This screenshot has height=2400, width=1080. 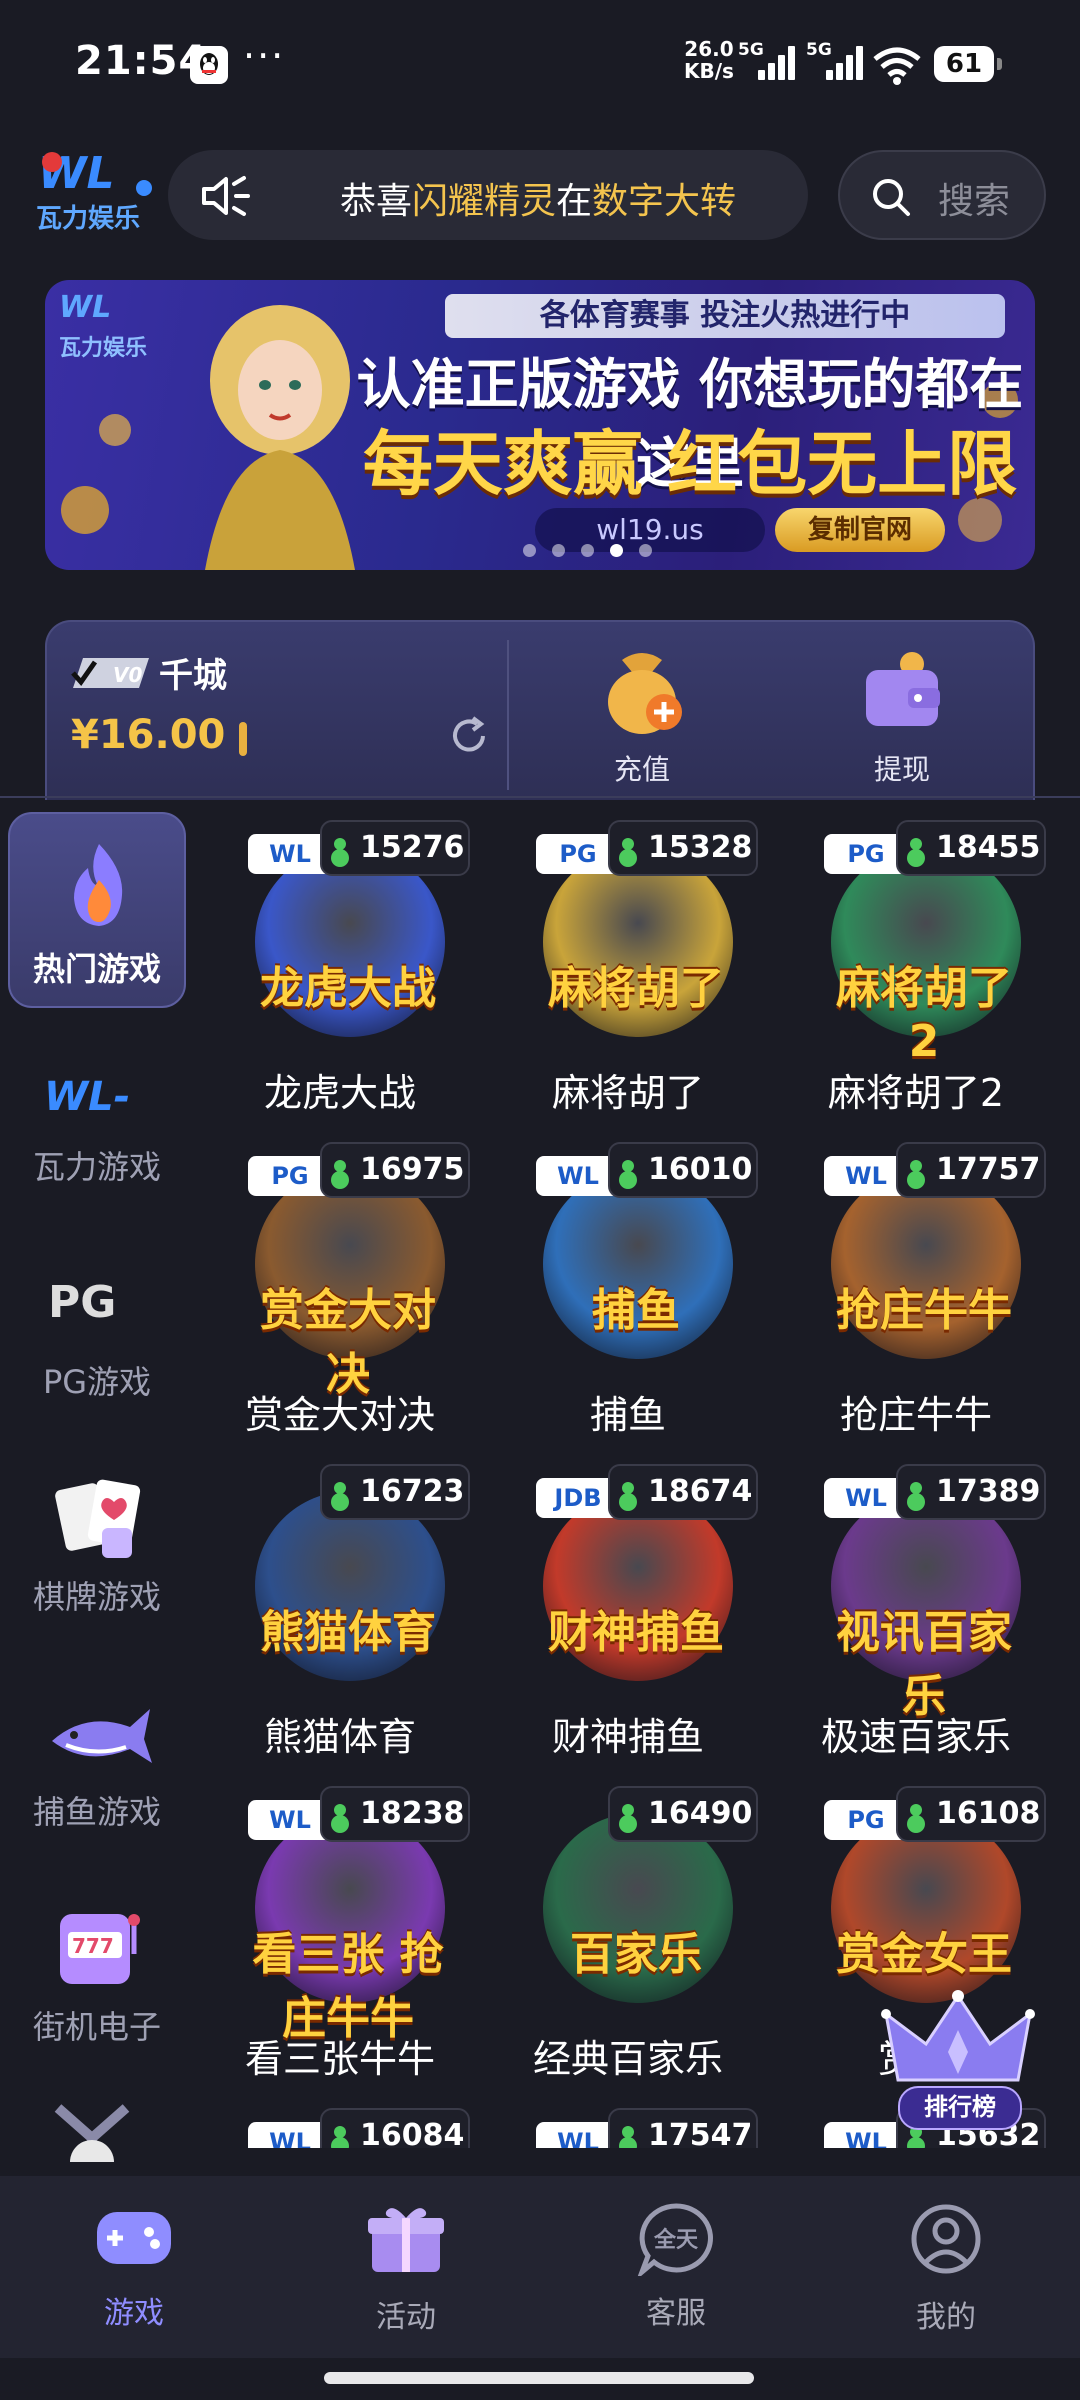 What do you see at coordinates (642, 714) in the screenshot?
I see `deposit-button: 充值` at bounding box center [642, 714].